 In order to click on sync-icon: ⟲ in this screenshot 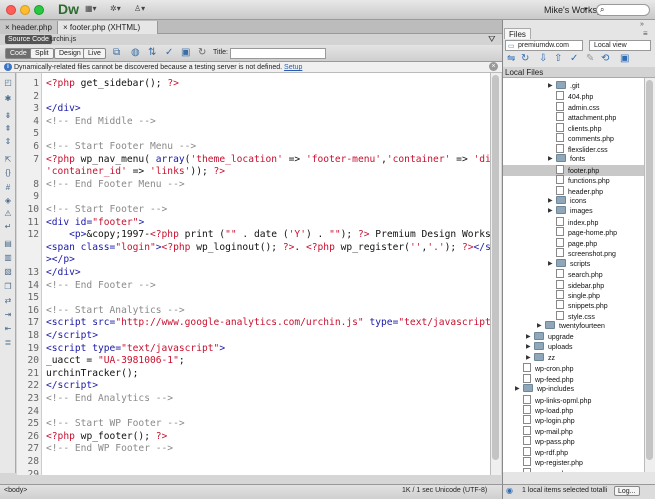, I will do `click(605, 58)`.